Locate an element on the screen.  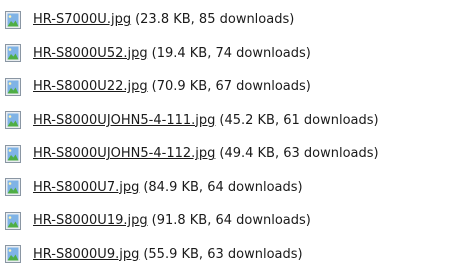
attachment-meta: (49.4 KB, 63 downloads) is located at coordinates (299, 154).